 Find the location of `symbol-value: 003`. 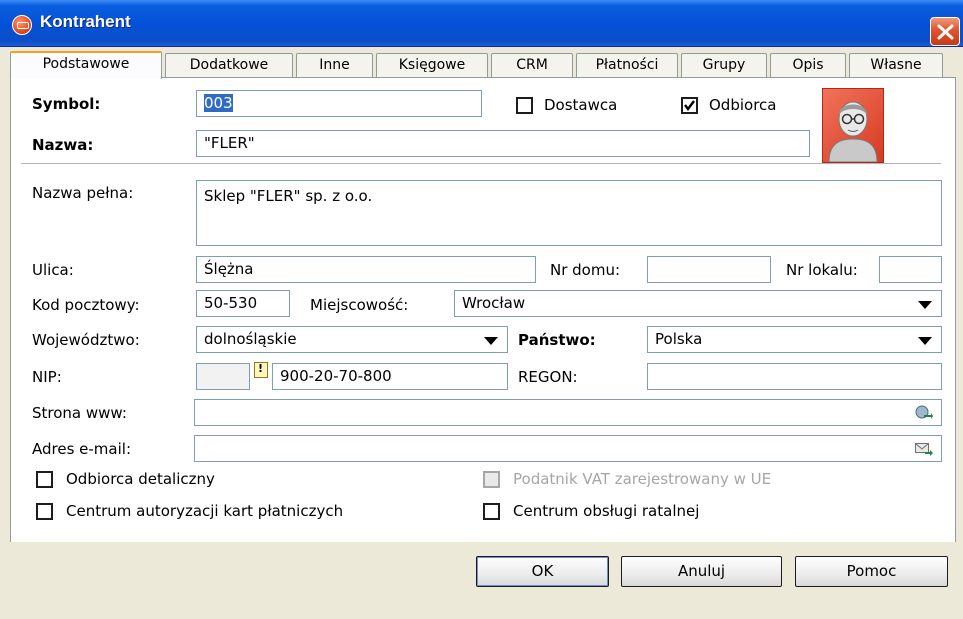

symbol-value: 003 is located at coordinates (218, 103).